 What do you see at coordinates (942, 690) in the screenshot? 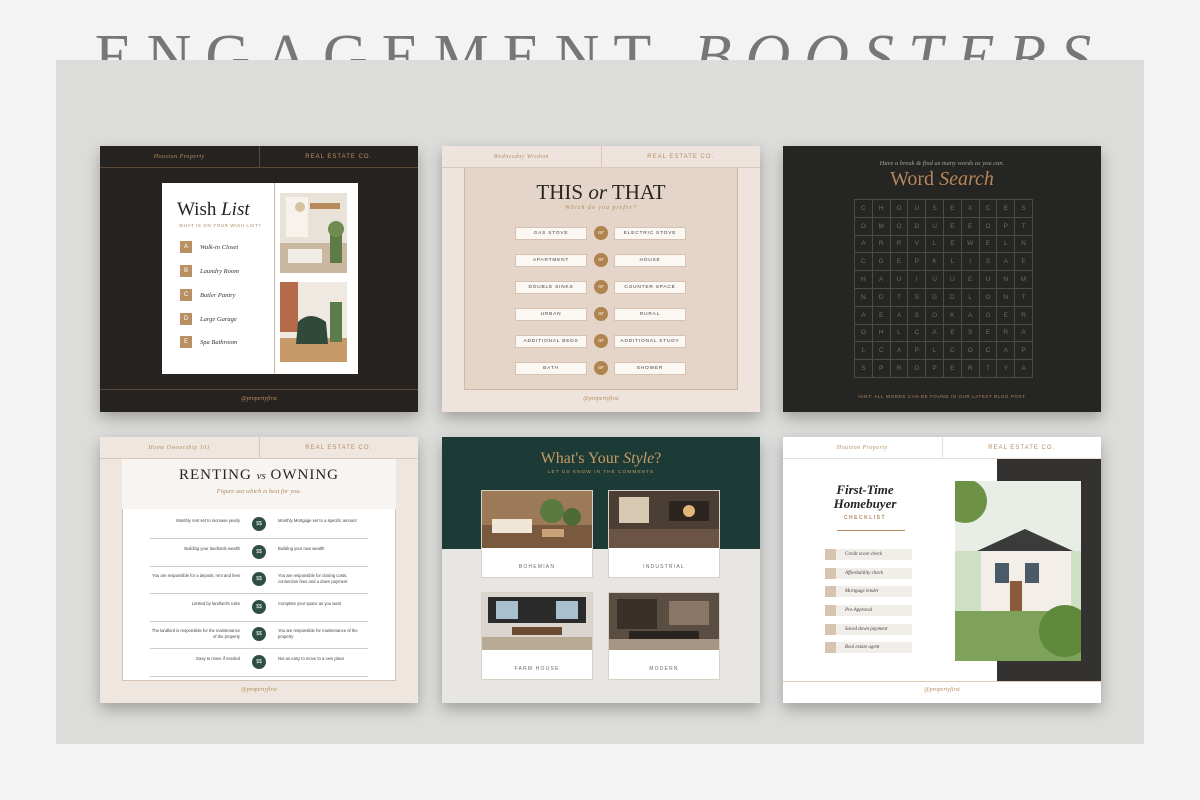
I see `social-handle: @propertyfirst` at bounding box center [942, 690].